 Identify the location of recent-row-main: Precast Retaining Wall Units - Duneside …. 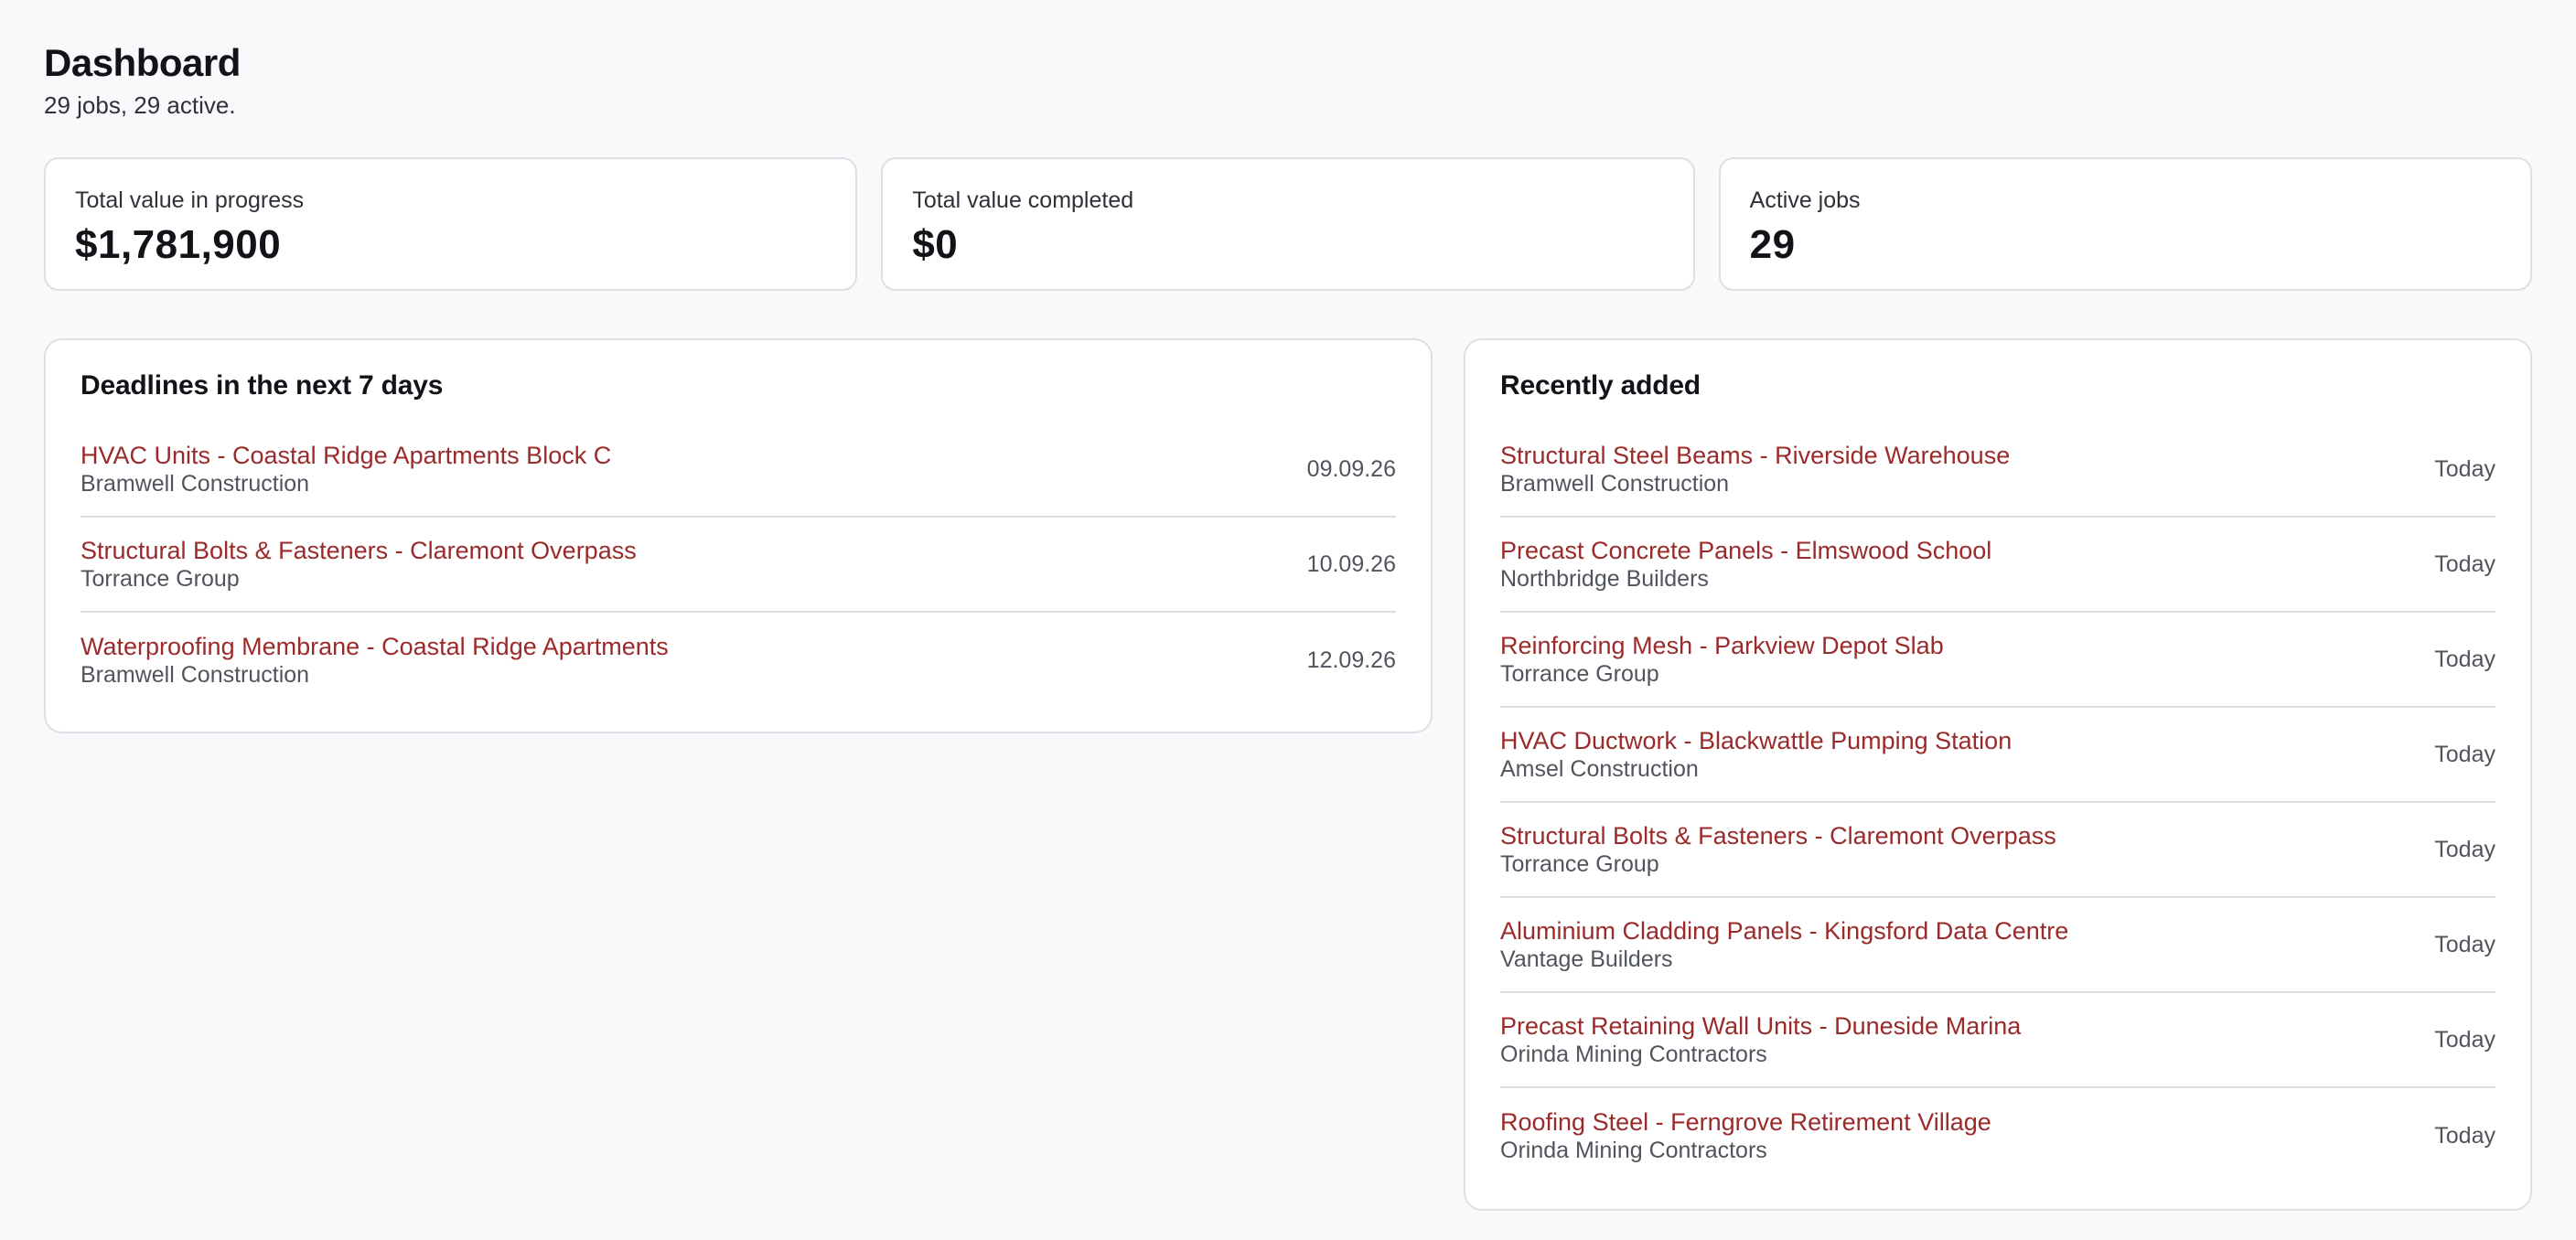
(1761, 1039).